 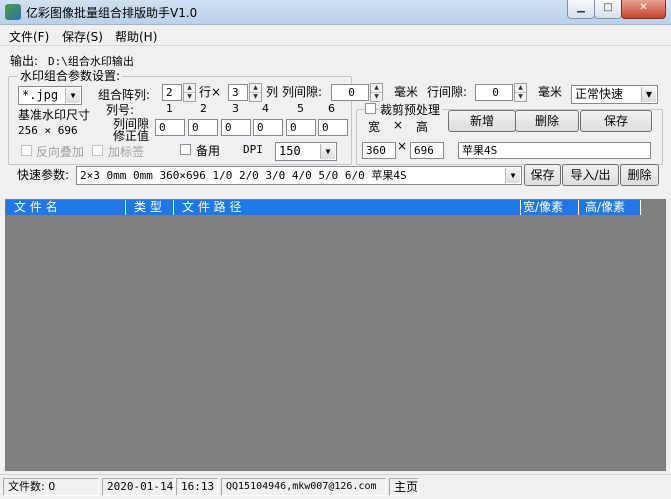 I want to click on add-tag-checkbox, so click(x=97, y=150).